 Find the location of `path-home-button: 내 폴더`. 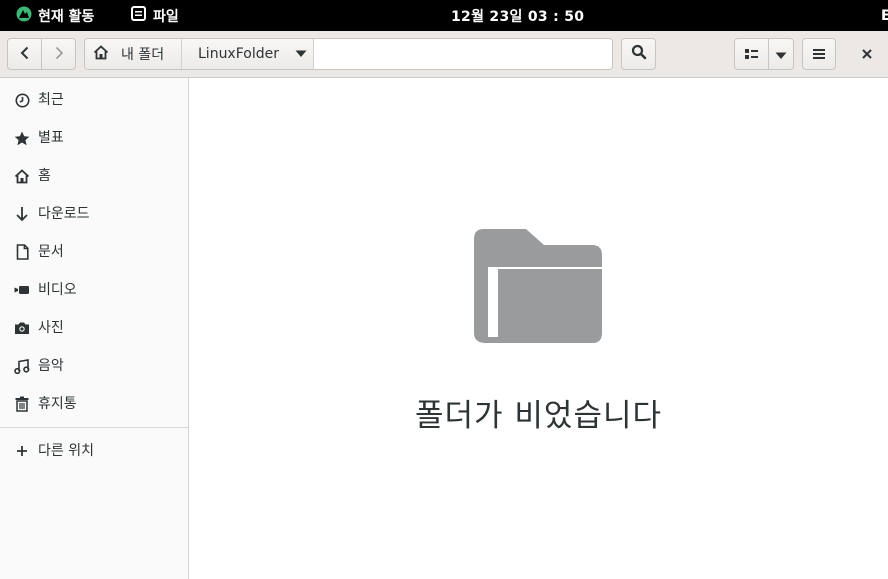

path-home-button: 내 폴더 is located at coordinates (133, 54).